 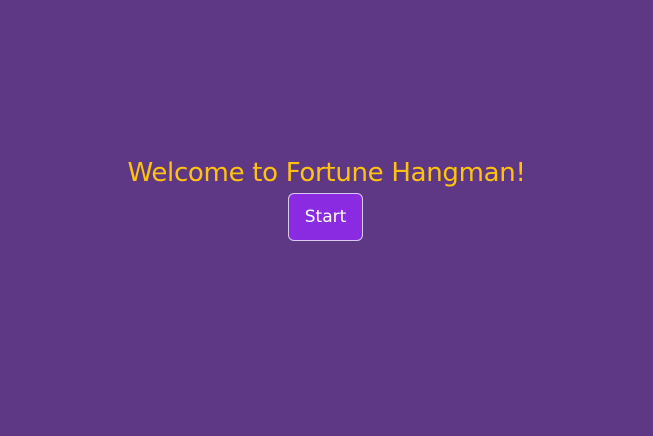 I want to click on welcome-title: Welcome to Fortune Hangman!, so click(x=326, y=173).